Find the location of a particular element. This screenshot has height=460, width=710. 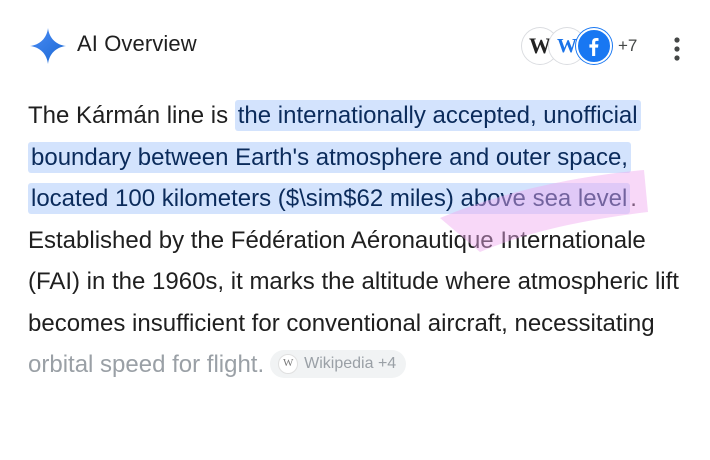

ai-overview-title: AI Overview is located at coordinates (137, 43).